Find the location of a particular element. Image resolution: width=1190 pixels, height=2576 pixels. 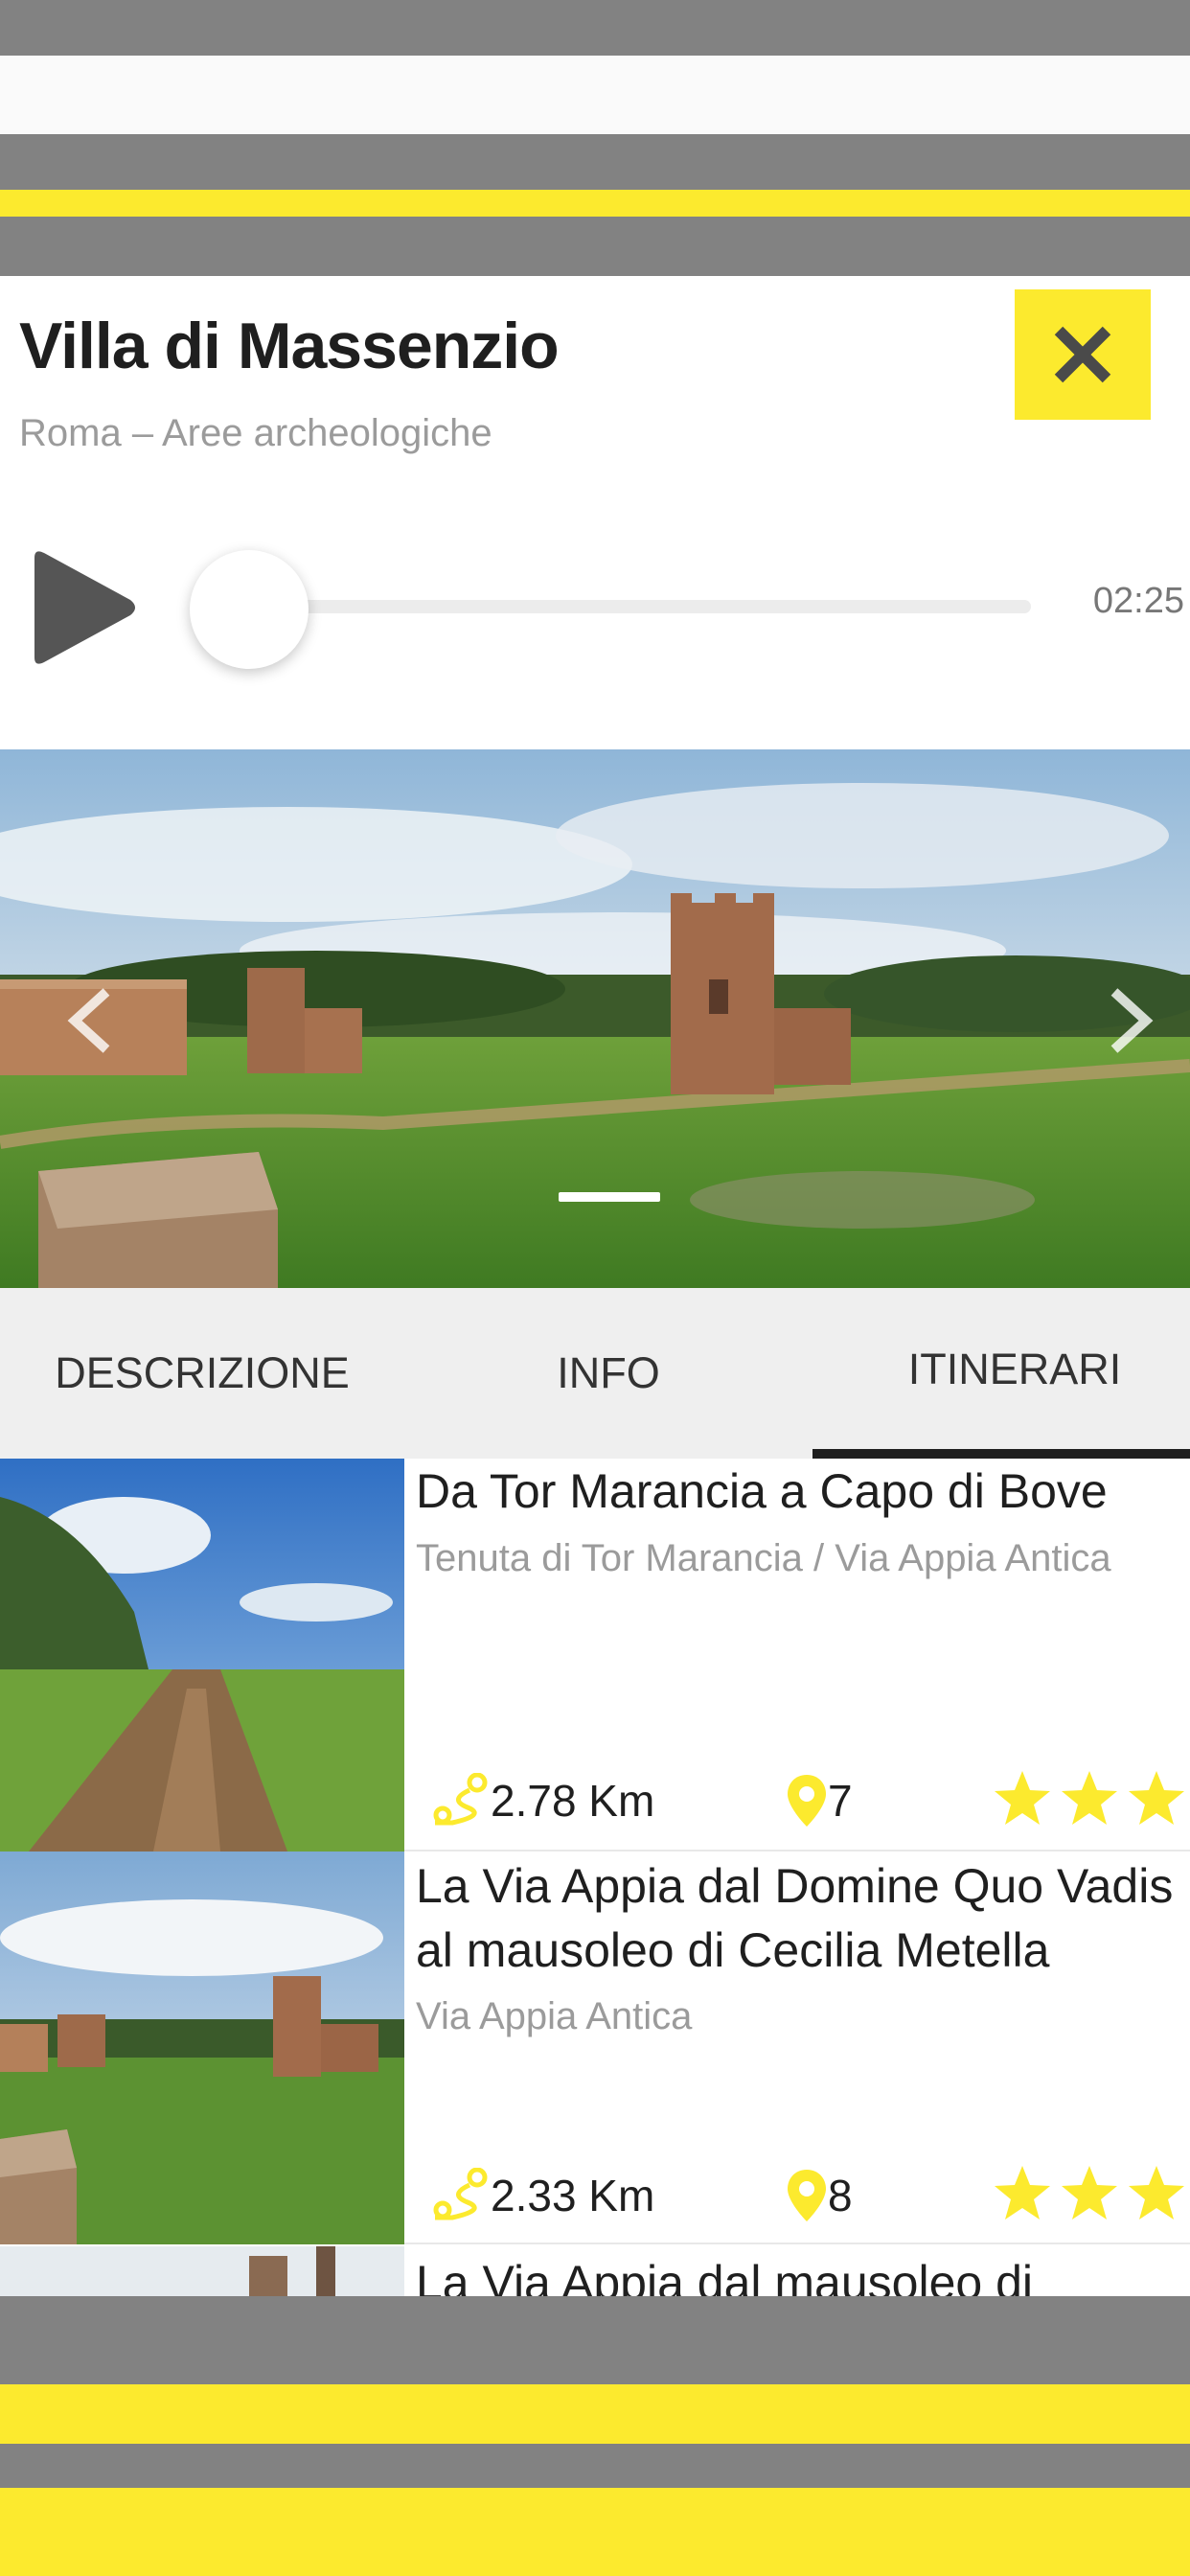

itinerary-subtitle: Via Appia Antica is located at coordinates (555, 2016).